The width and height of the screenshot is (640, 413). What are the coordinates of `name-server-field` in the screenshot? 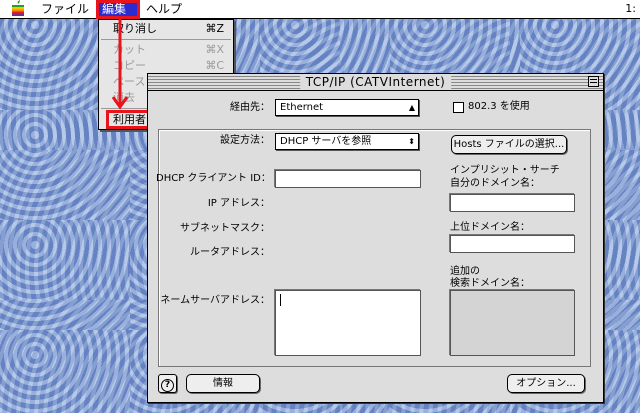 It's located at (348, 323).